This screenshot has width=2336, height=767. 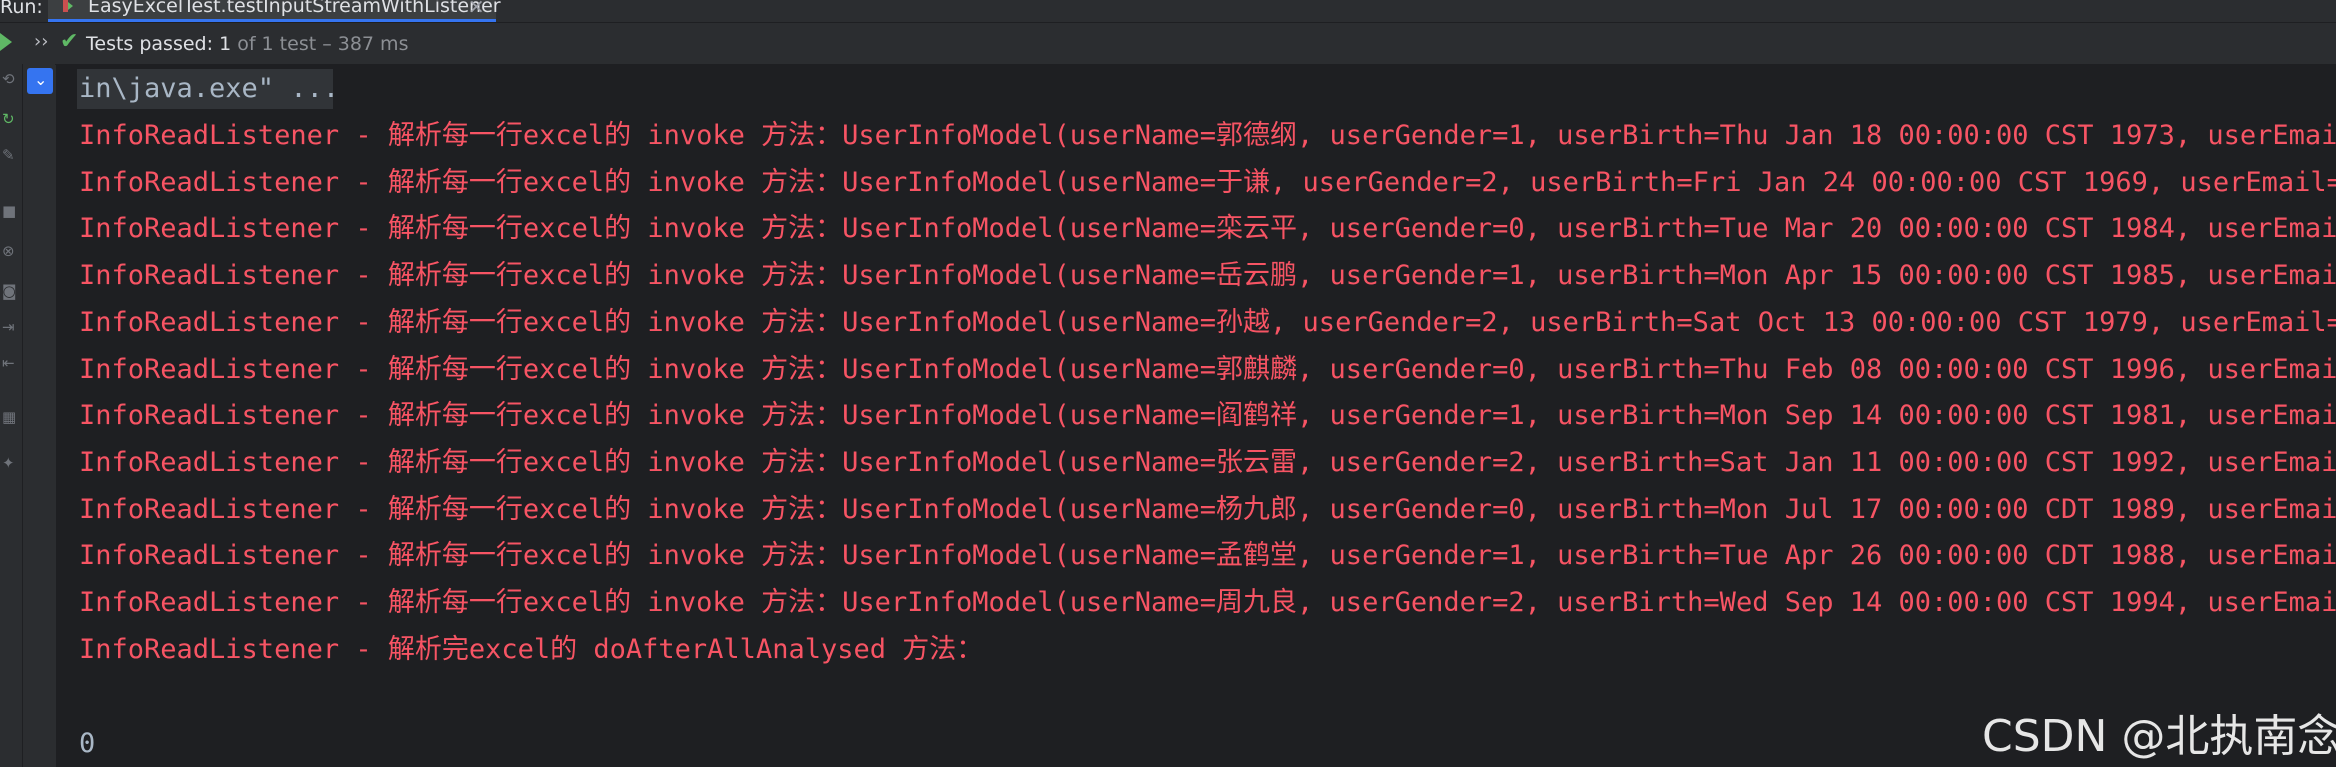 What do you see at coordinates (9, 251) in the screenshot?
I see `coverage-icon: ⊗` at bounding box center [9, 251].